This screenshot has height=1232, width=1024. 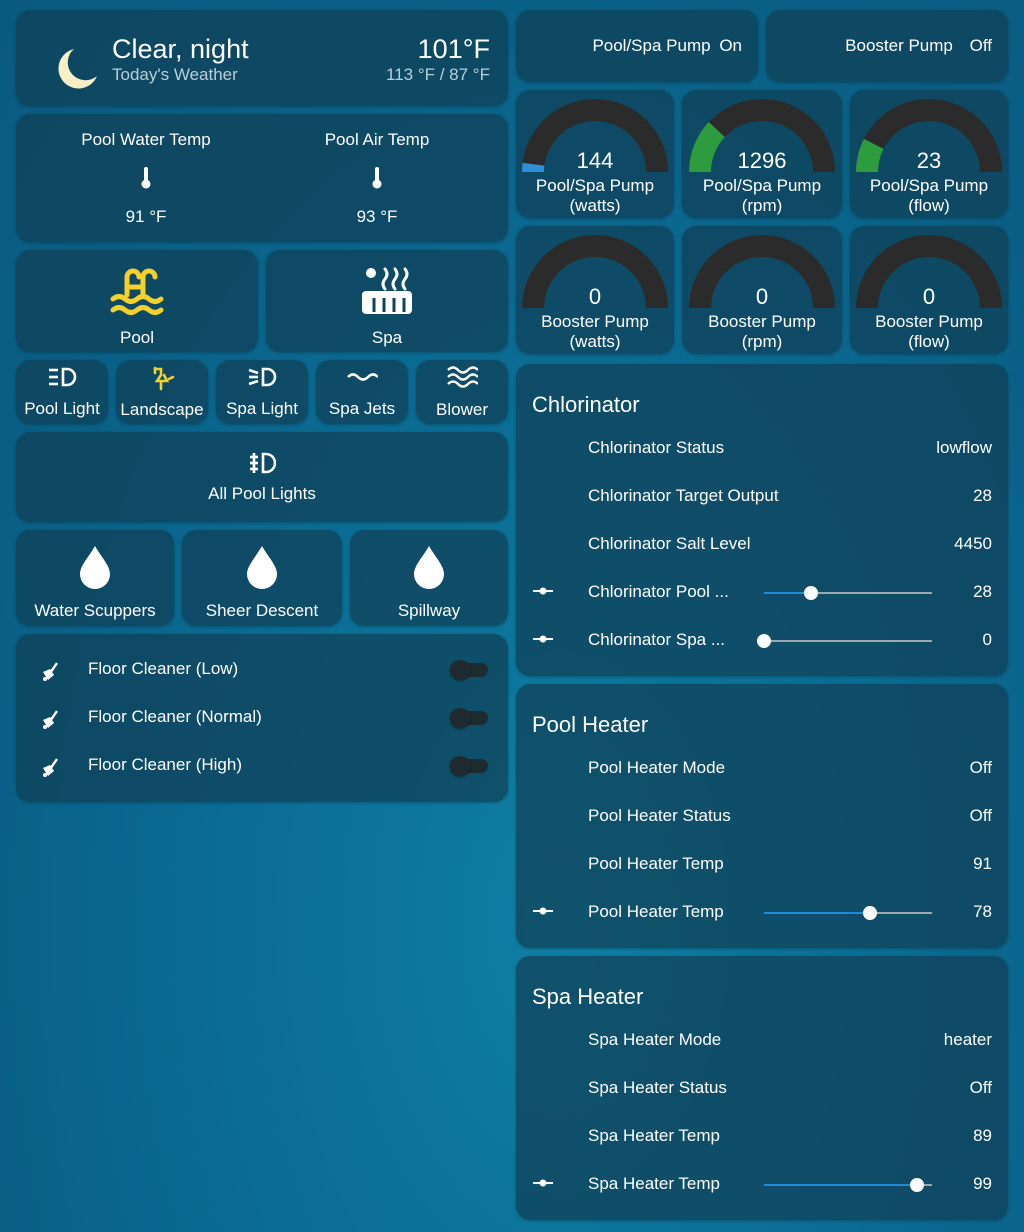 What do you see at coordinates (146, 216) in the screenshot?
I see `pool-water-temp-value: 91 °F` at bounding box center [146, 216].